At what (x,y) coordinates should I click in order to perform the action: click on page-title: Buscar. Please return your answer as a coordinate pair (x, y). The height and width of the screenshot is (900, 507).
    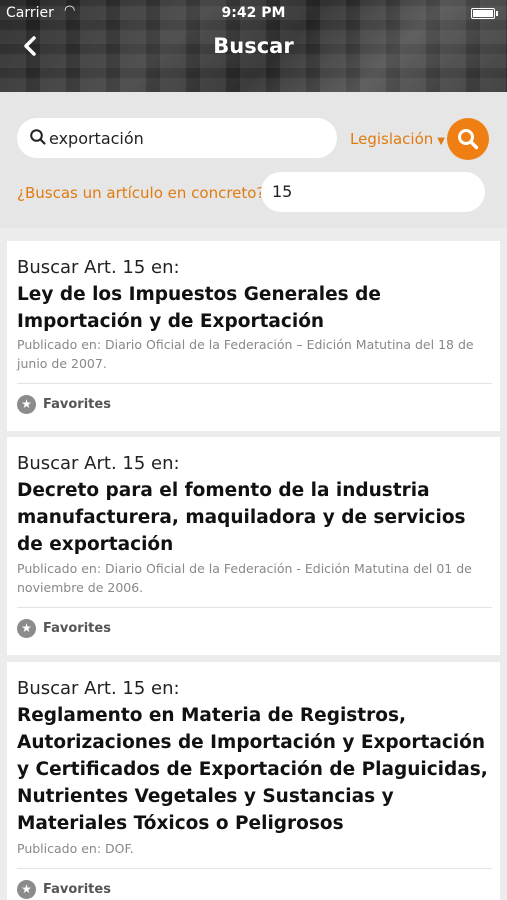
    Looking at the image, I should click on (253, 46).